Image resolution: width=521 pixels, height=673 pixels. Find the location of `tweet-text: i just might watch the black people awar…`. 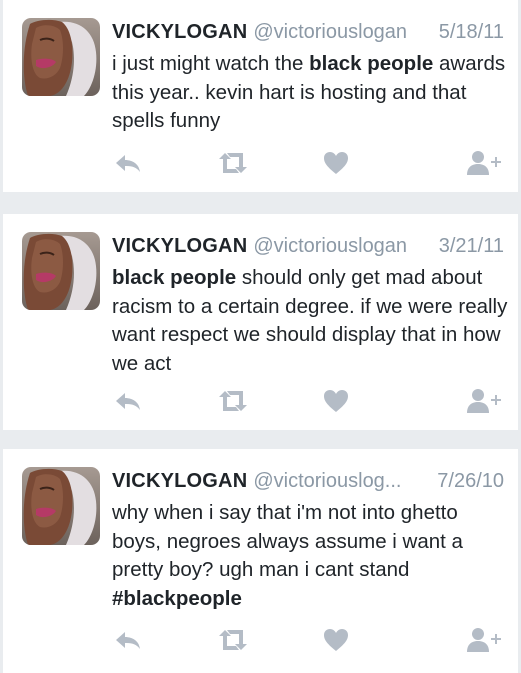

tweet-text: i just might watch the black people awar… is located at coordinates (312, 93).